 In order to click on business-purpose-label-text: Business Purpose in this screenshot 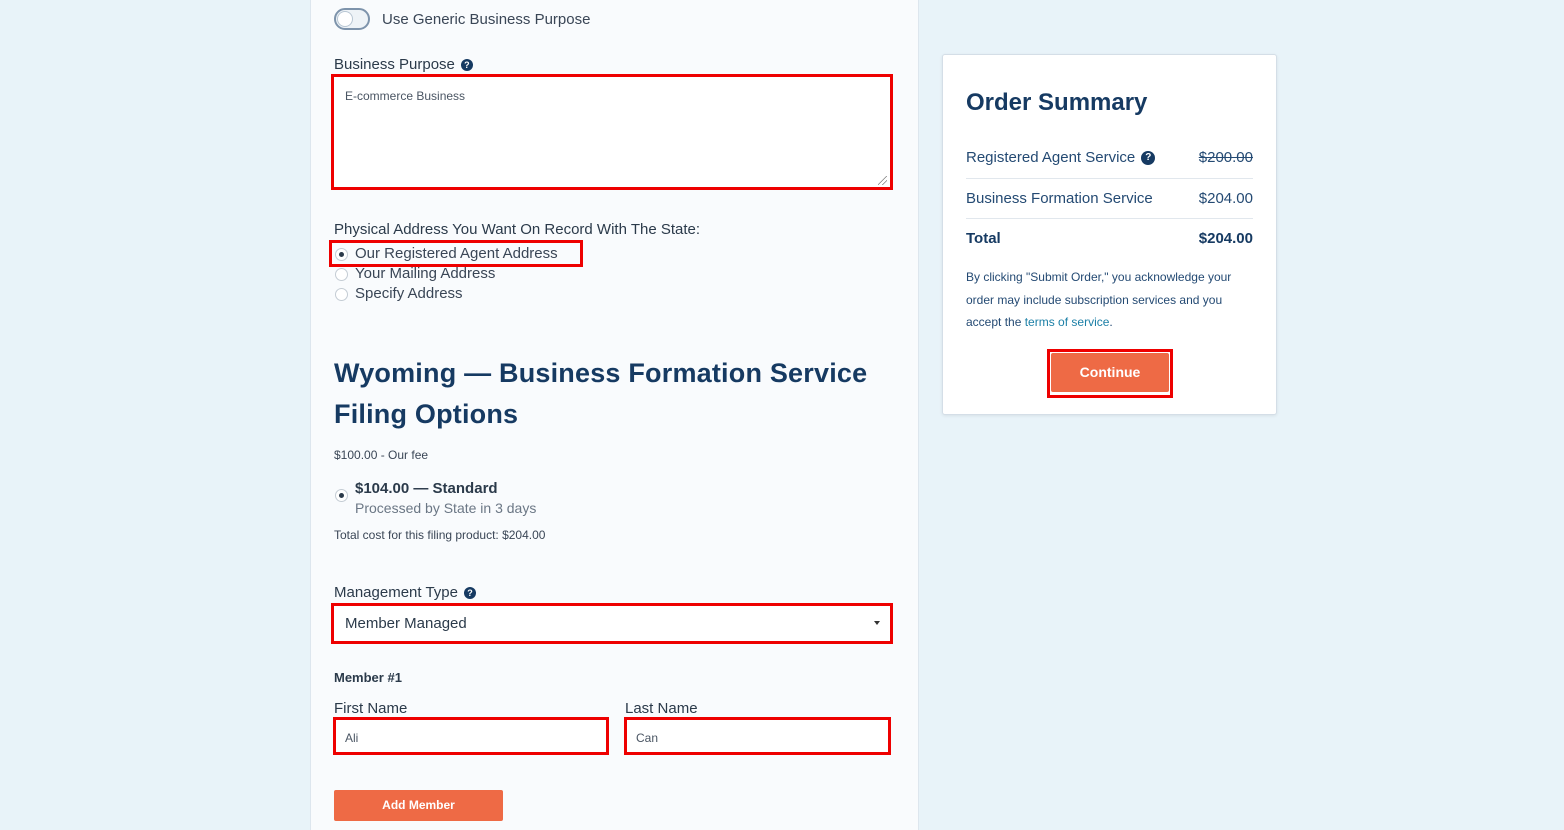, I will do `click(394, 64)`.